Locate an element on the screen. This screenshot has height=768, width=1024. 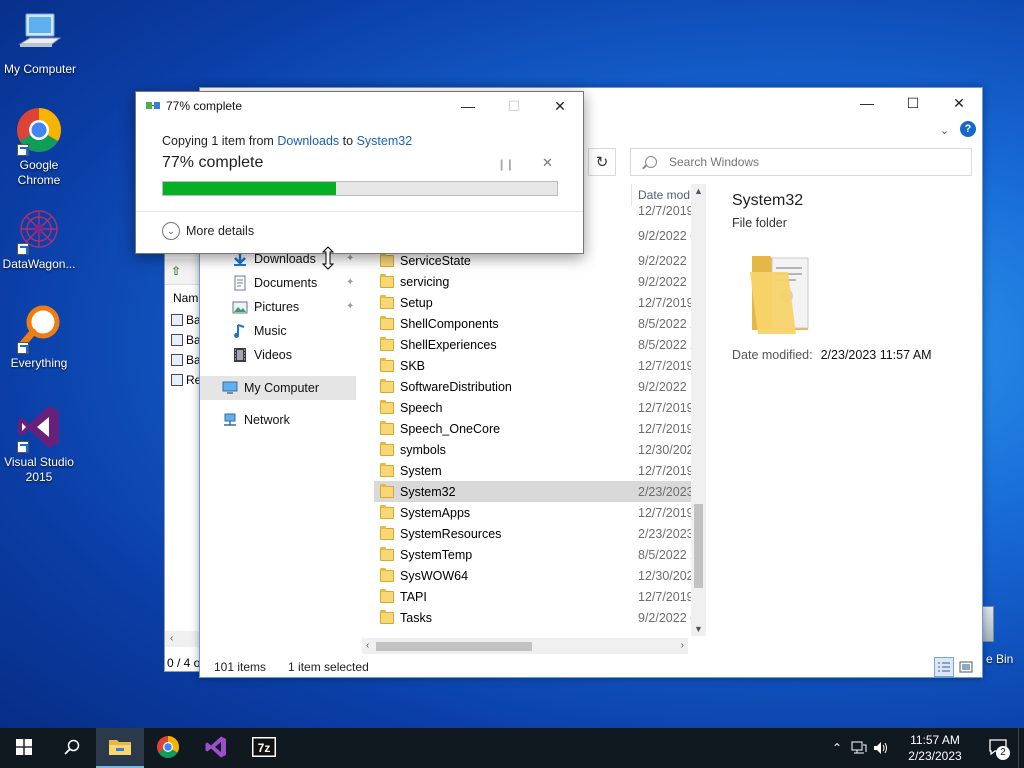
table-row: SoftwareDistribution 9/2/2022 1 is located at coordinates (533, 386).